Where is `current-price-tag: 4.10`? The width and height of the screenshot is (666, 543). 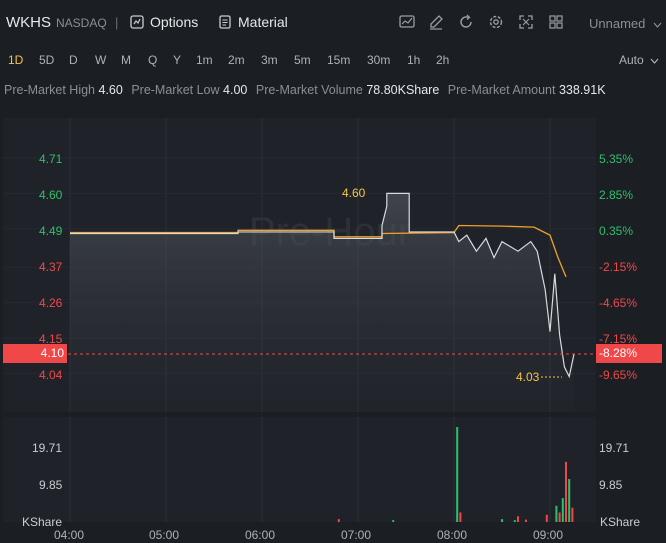 current-price-tag: 4.10 is located at coordinates (35, 353).